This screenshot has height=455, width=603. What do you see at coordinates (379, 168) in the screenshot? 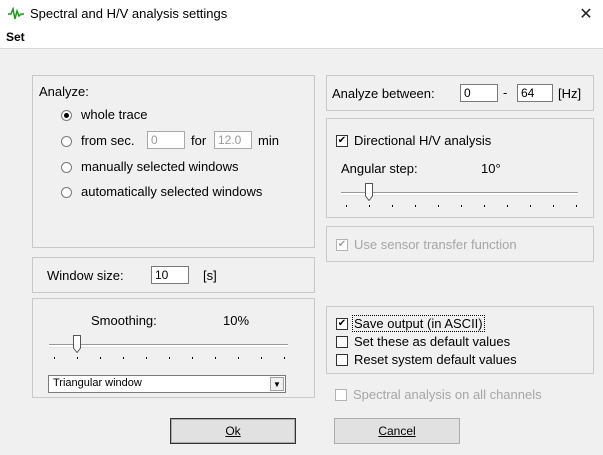
I see `angular-step-label: Angular step:` at bounding box center [379, 168].